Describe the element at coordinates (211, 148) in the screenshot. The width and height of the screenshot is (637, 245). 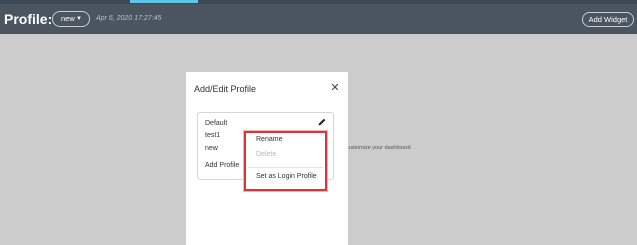
I see `profile-item-new: new` at that location.